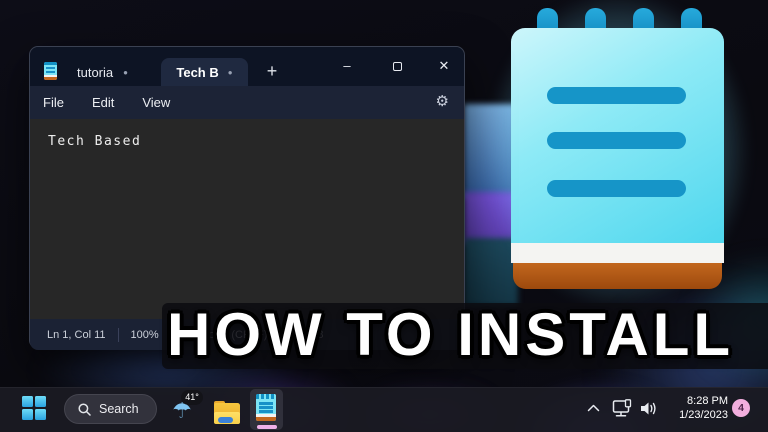  I want to click on menu-bar: File Edit View, so click(247, 102).